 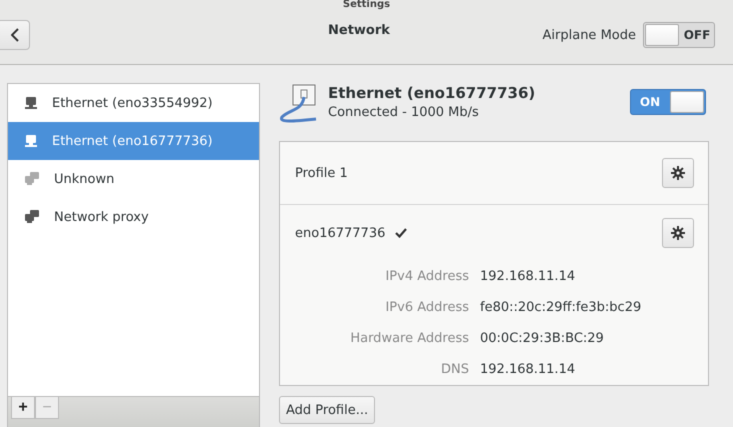 I want to click on device-list-item: Network proxy, so click(x=133, y=217).